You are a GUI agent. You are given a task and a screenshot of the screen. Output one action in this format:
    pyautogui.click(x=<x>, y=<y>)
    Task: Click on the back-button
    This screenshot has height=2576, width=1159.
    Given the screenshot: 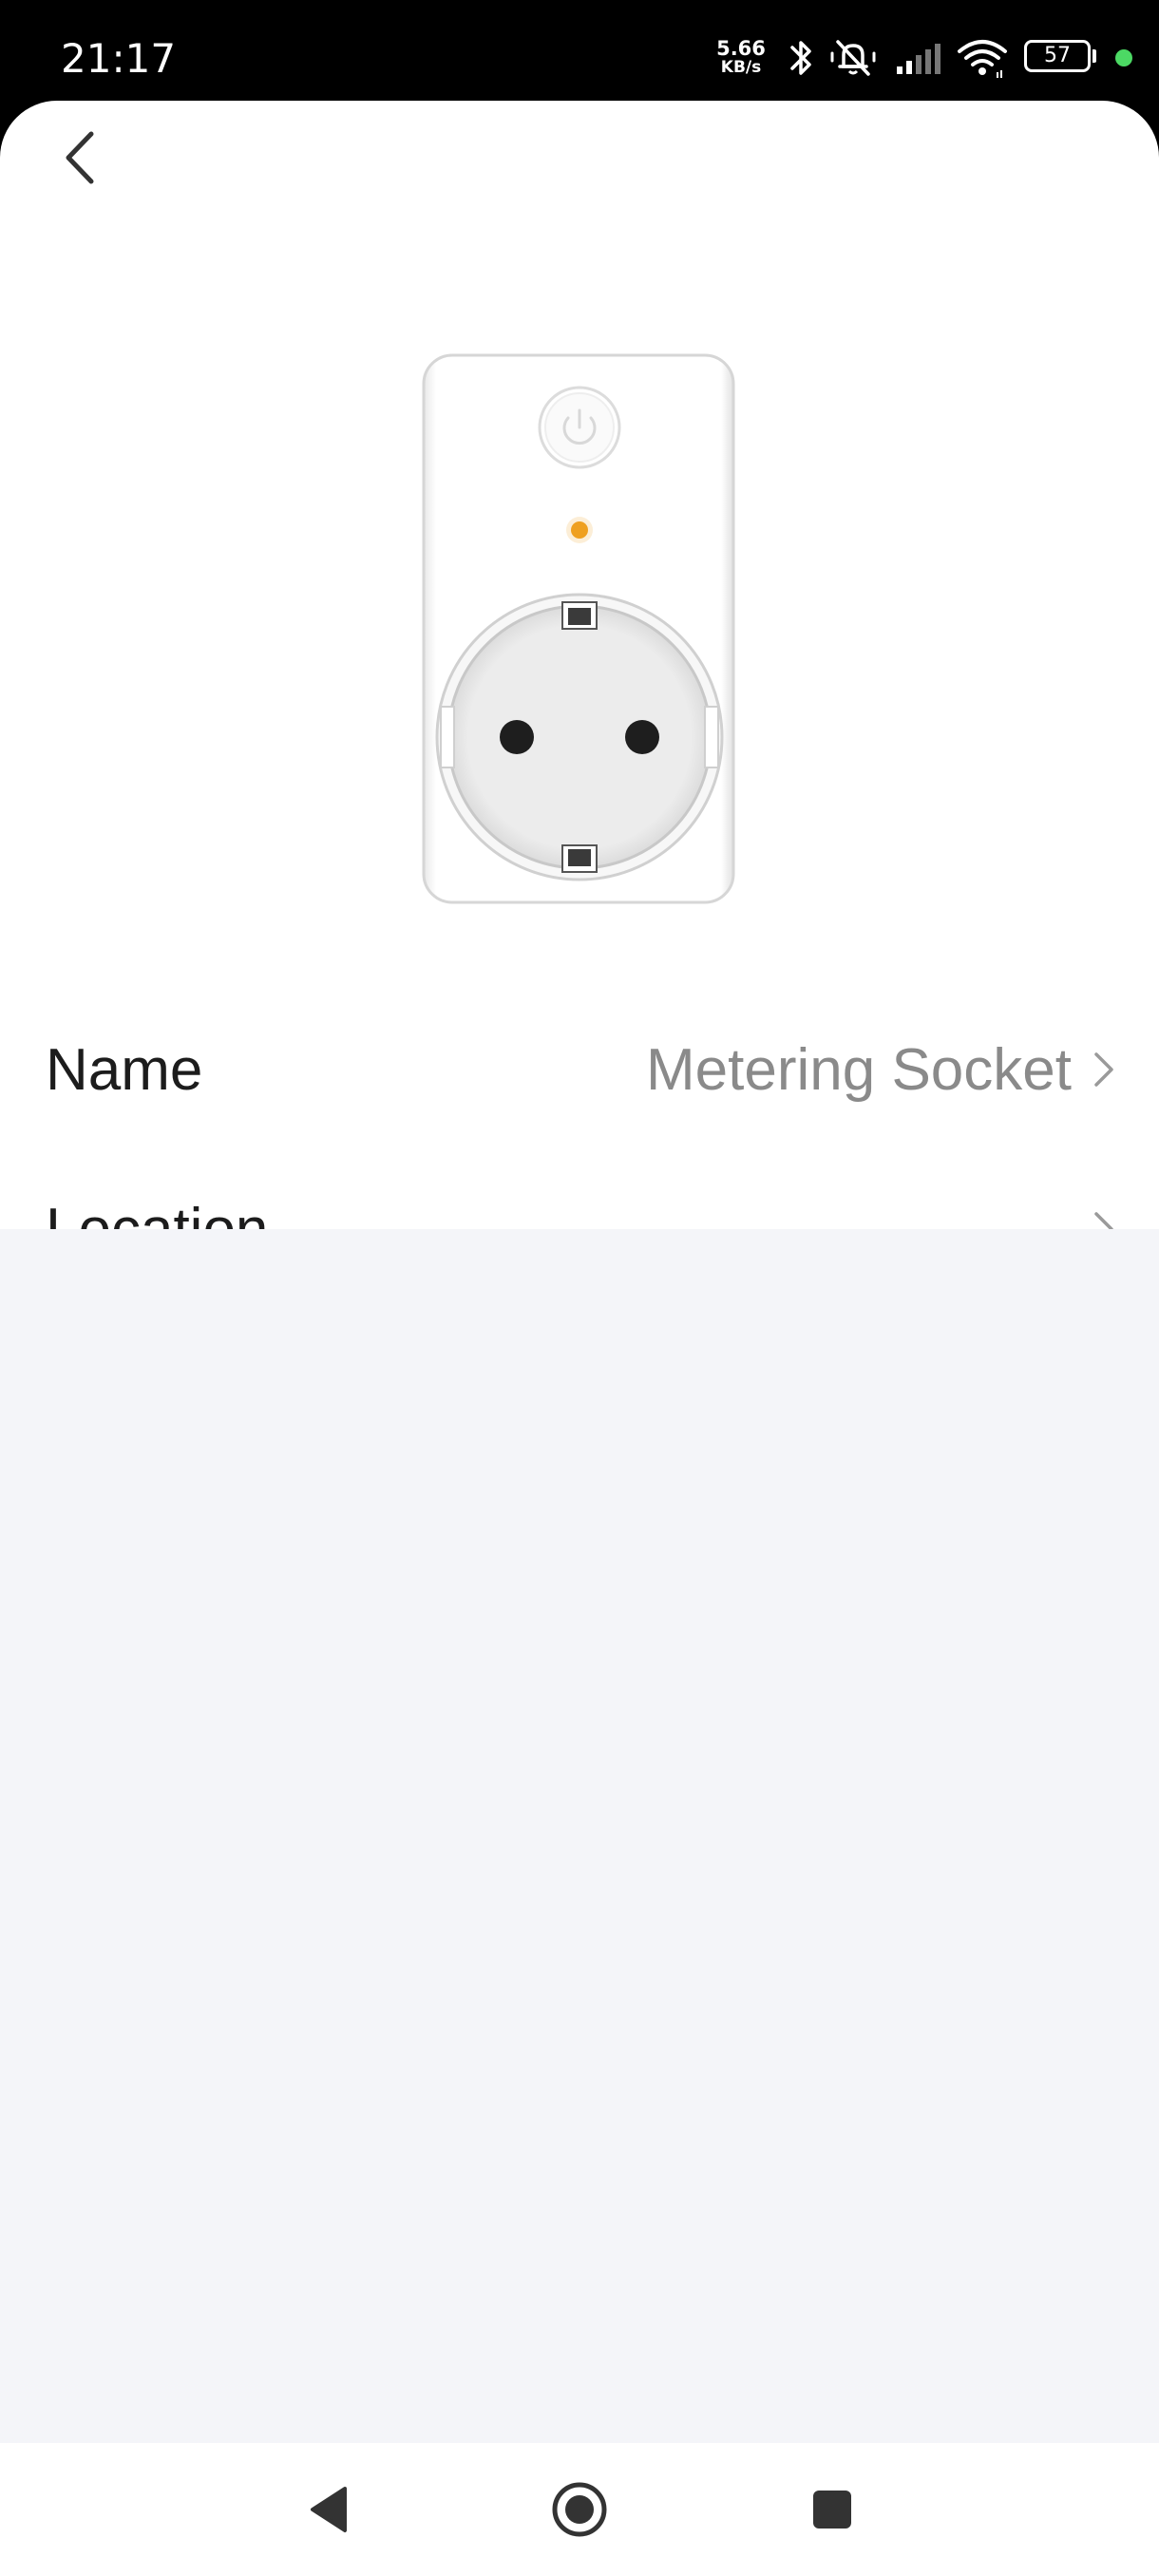 What is the action you would take?
    pyautogui.click(x=79, y=157)
    